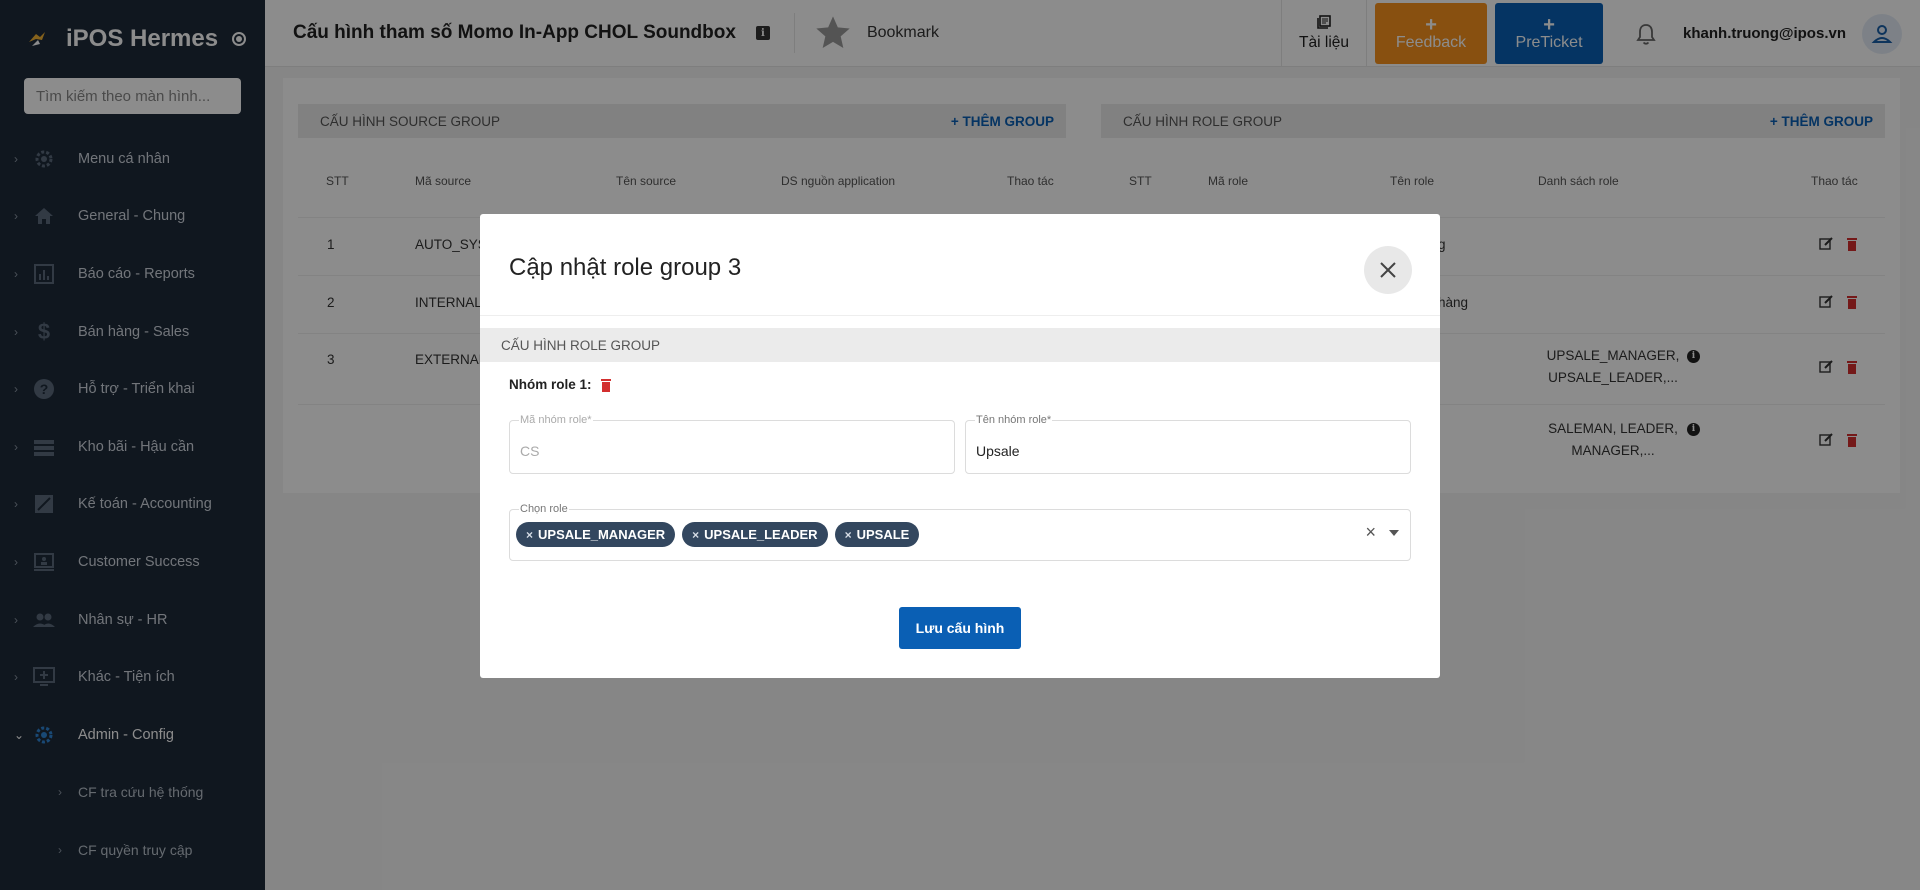 The width and height of the screenshot is (1920, 890). I want to click on close-icon, so click(1388, 270).